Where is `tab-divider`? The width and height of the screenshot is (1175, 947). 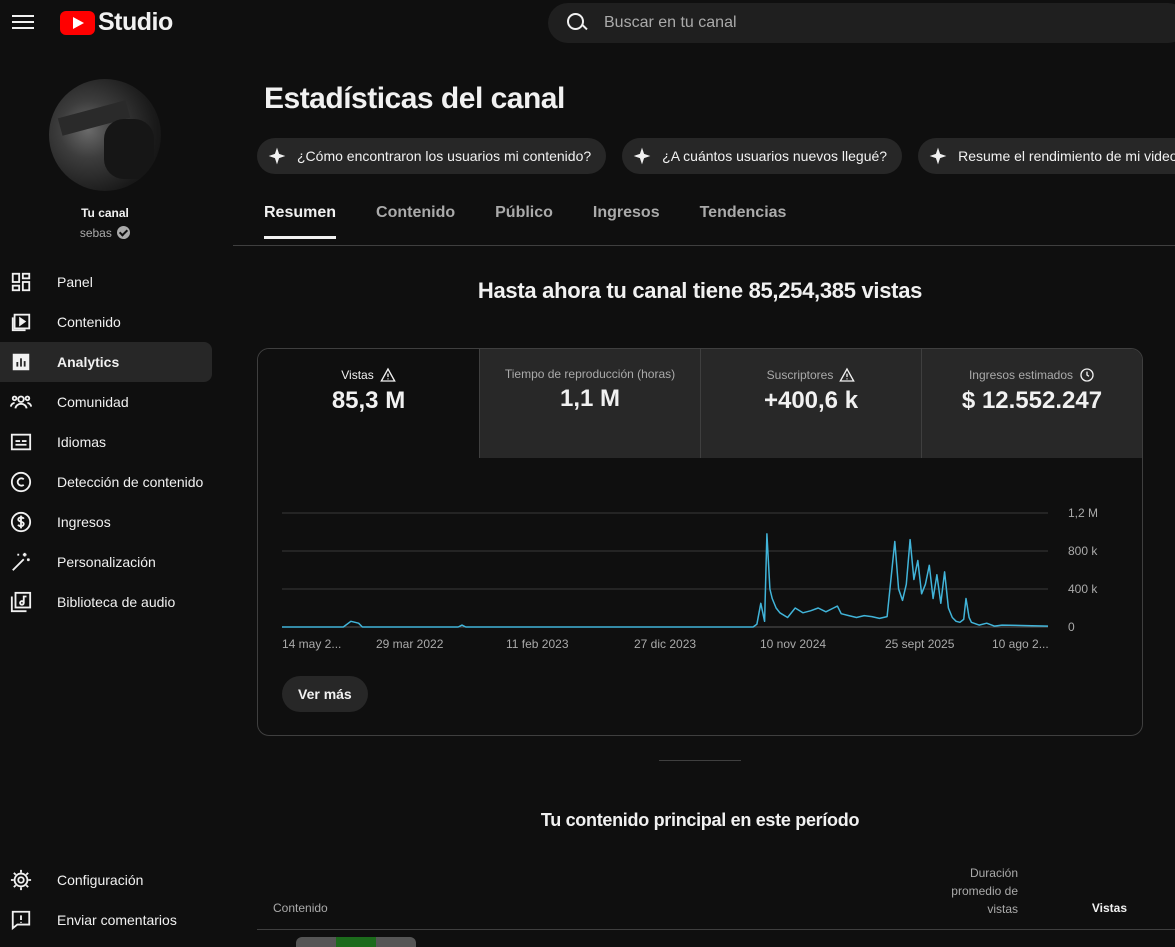 tab-divider is located at coordinates (704, 245).